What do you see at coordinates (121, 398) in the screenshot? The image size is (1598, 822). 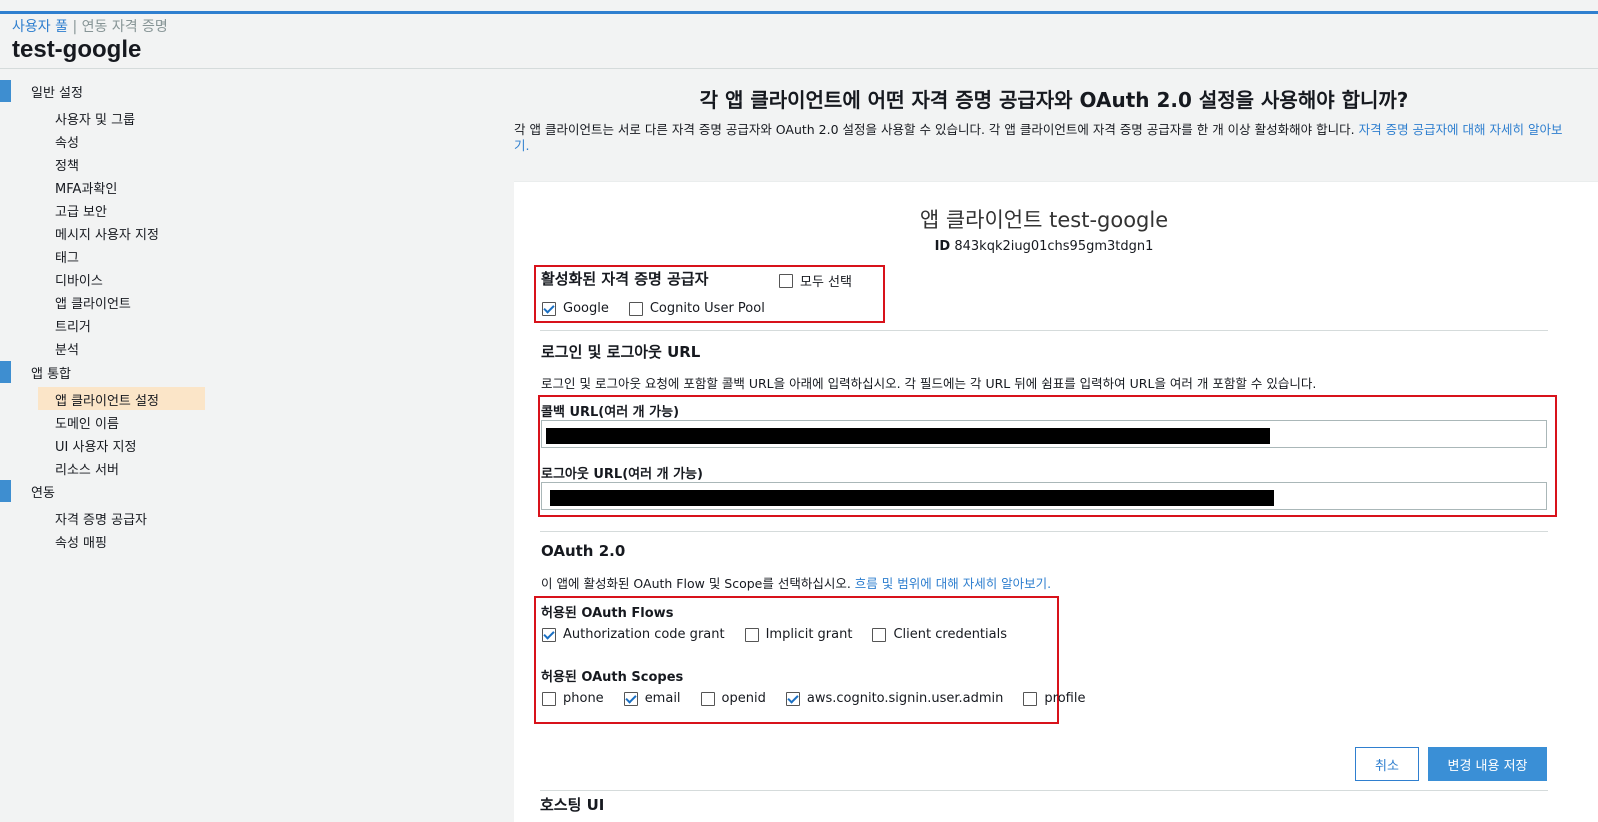 I see `sidebar-item-app-client-settings: 앱 클라이언트 설정` at bounding box center [121, 398].